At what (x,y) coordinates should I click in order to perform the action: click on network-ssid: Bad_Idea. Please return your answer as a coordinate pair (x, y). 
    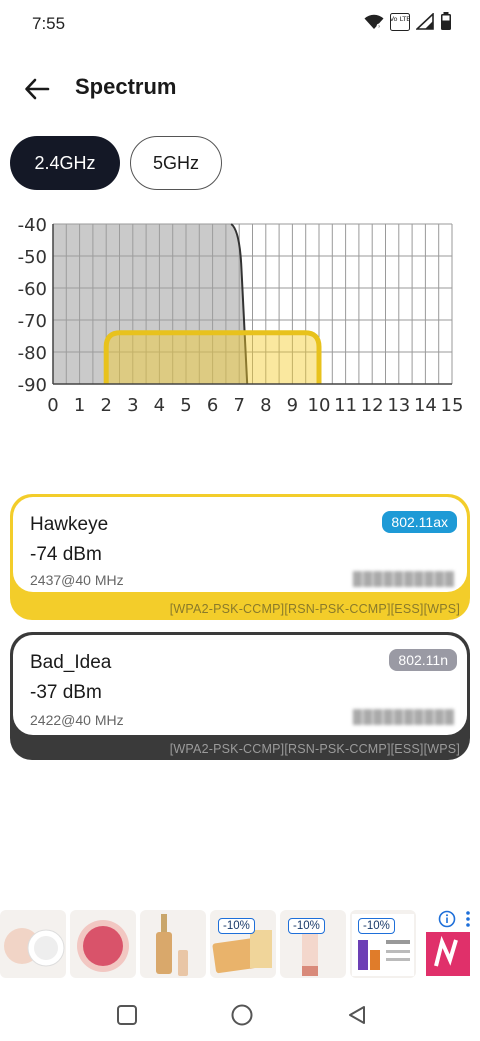
    Looking at the image, I should click on (71, 662).